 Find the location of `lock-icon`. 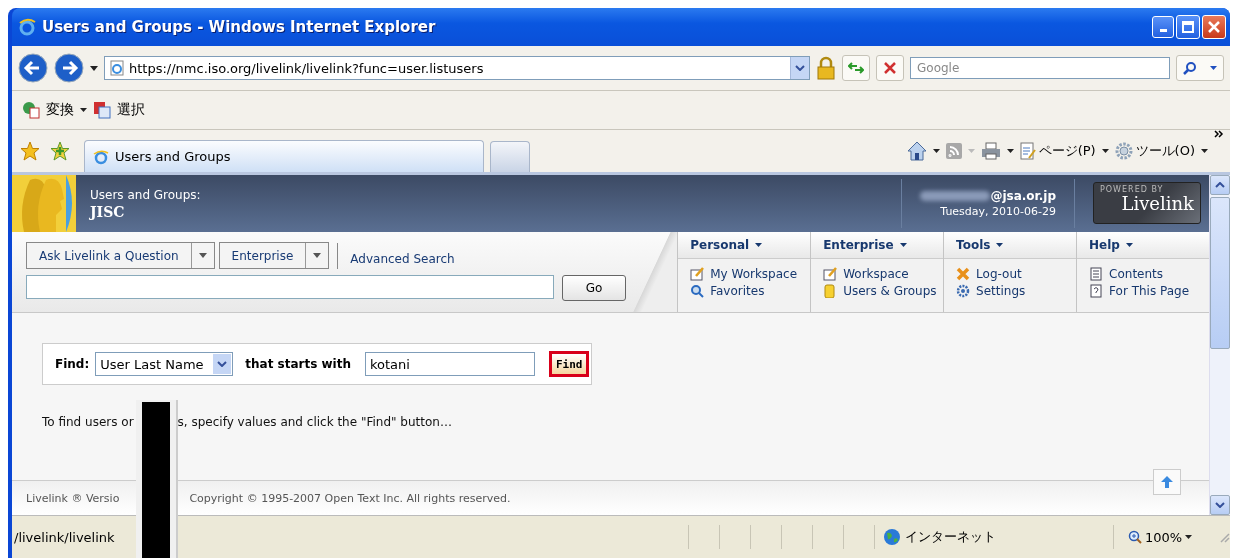

lock-icon is located at coordinates (826, 68).